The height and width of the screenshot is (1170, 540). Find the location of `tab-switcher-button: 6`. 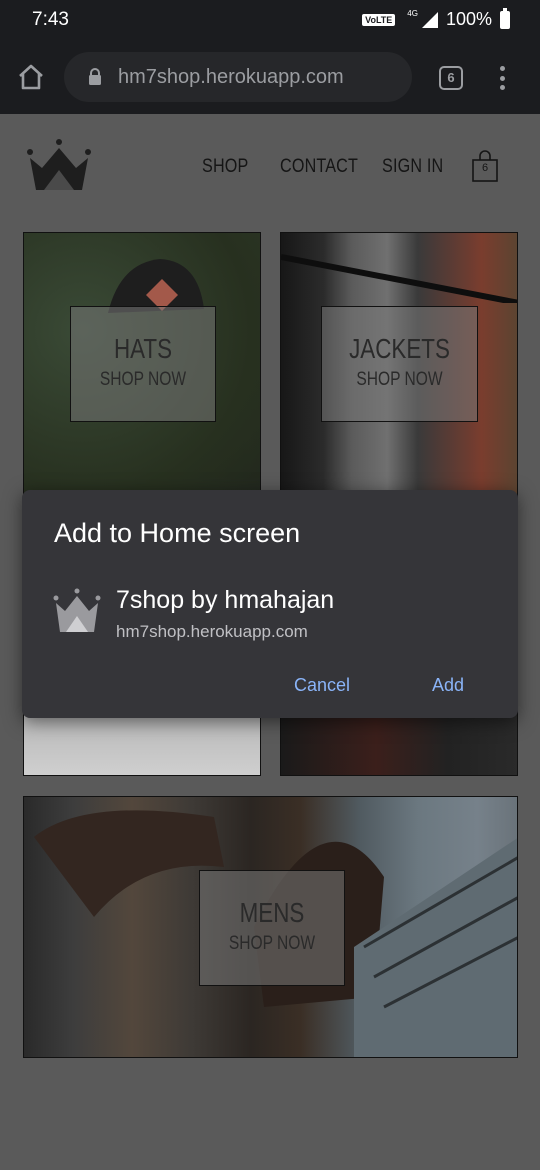

tab-switcher-button: 6 is located at coordinates (451, 78).